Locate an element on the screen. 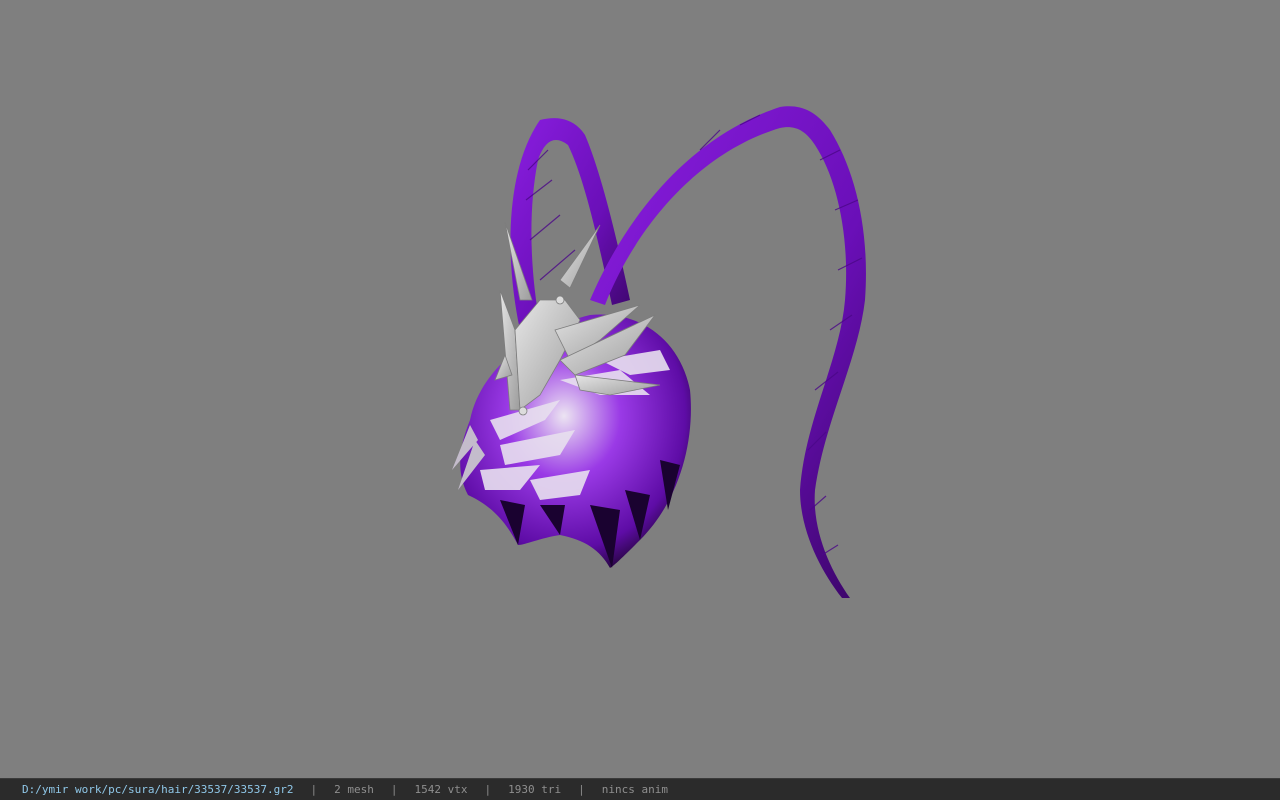 The image size is (1280, 800). triangle-count: 1930 tri is located at coordinates (535, 789).